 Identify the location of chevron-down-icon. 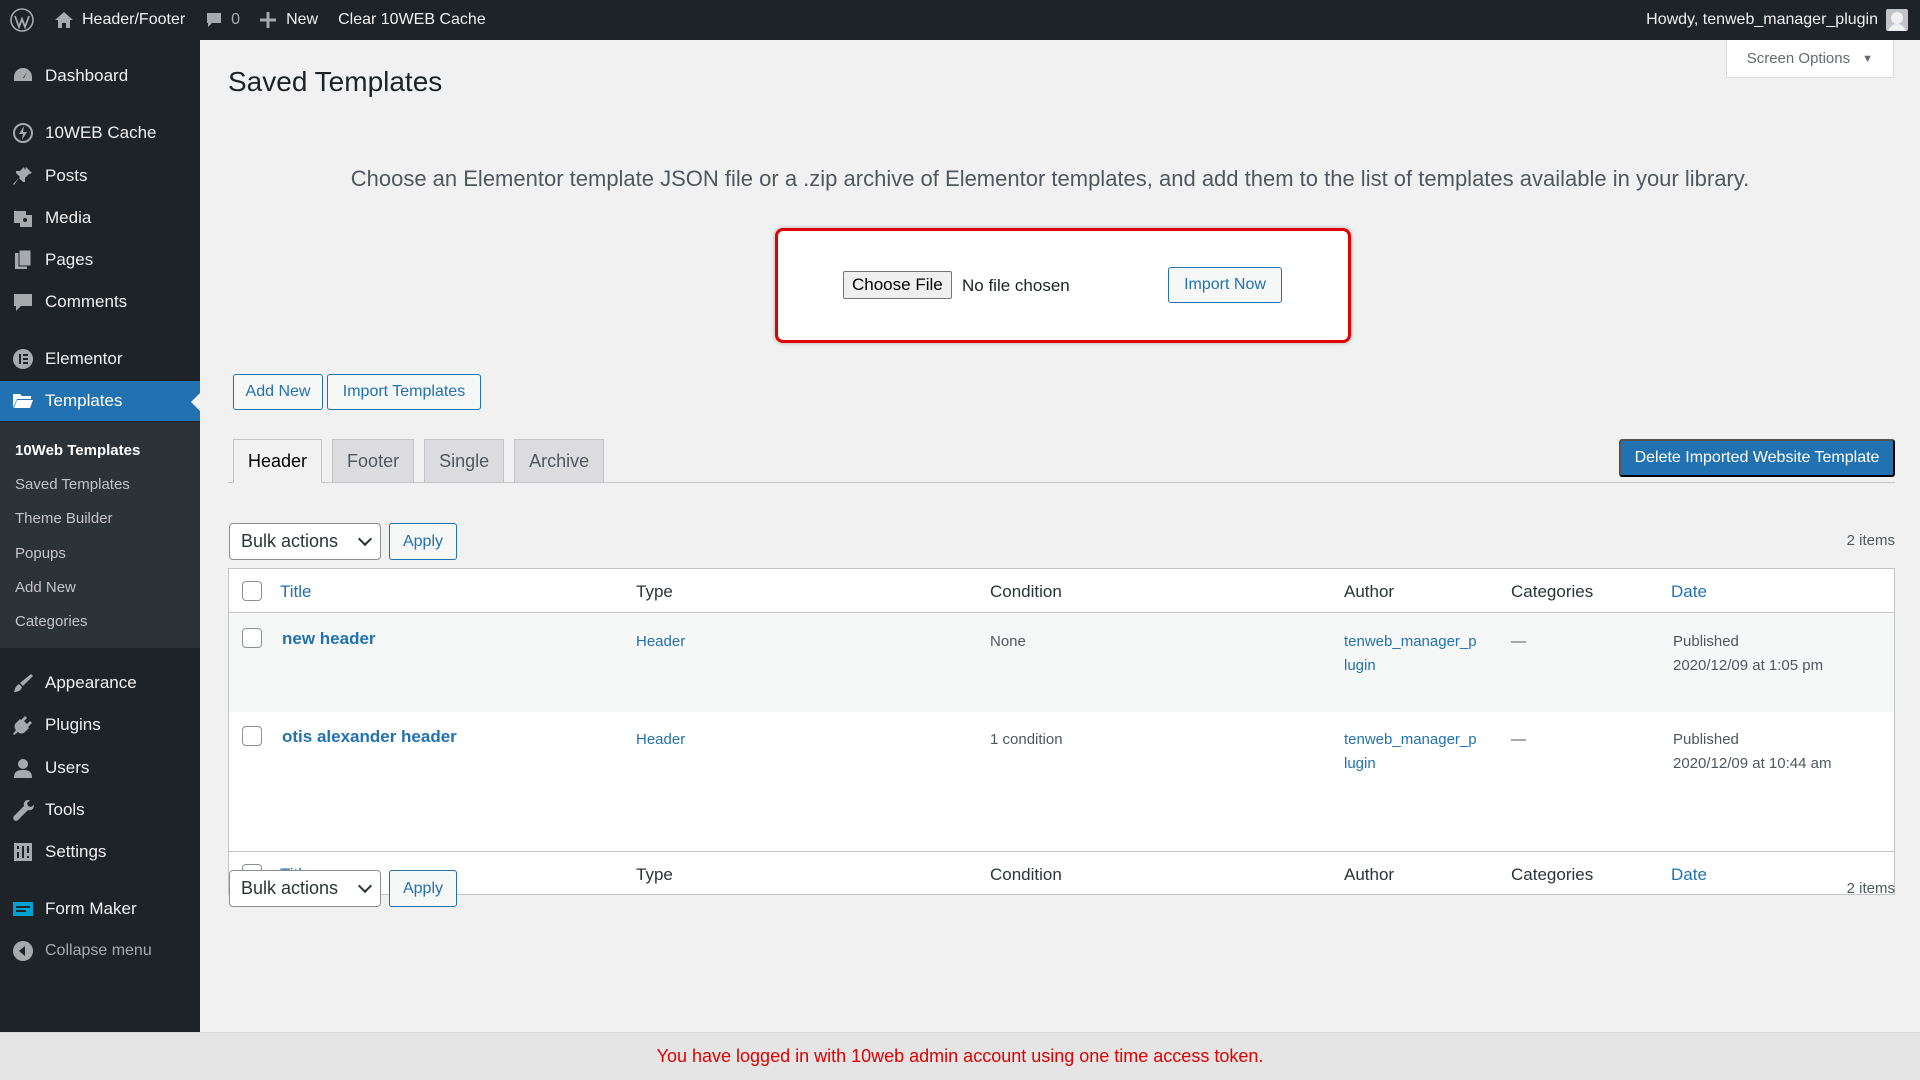
(365, 539).